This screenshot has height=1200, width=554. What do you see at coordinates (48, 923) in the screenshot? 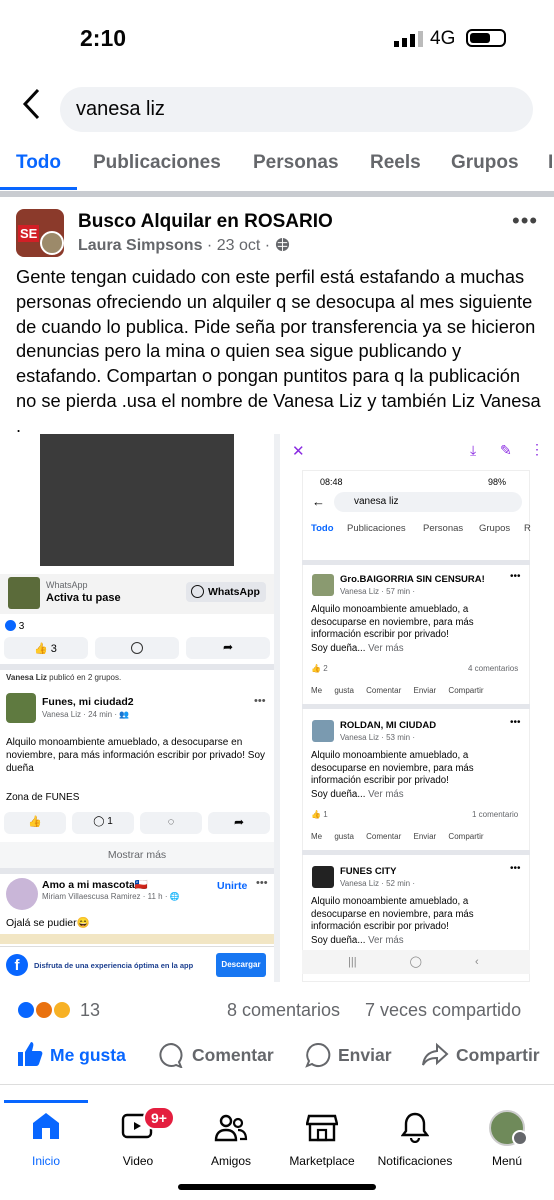
I see `card-text: Ojalá se pudier😄` at bounding box center [48, 923].